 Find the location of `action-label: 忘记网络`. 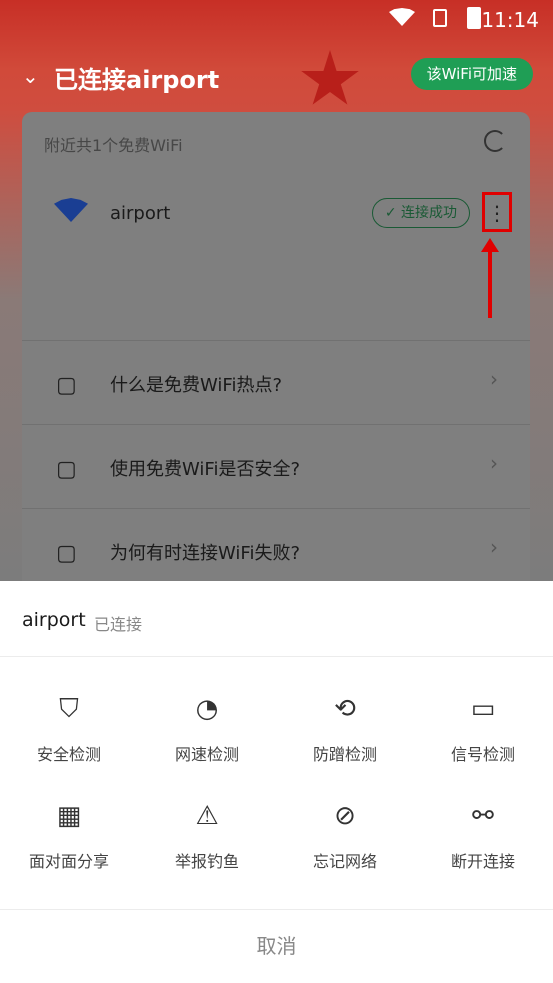

action-label: 忘记网络 is located at coordinates (344, 861).